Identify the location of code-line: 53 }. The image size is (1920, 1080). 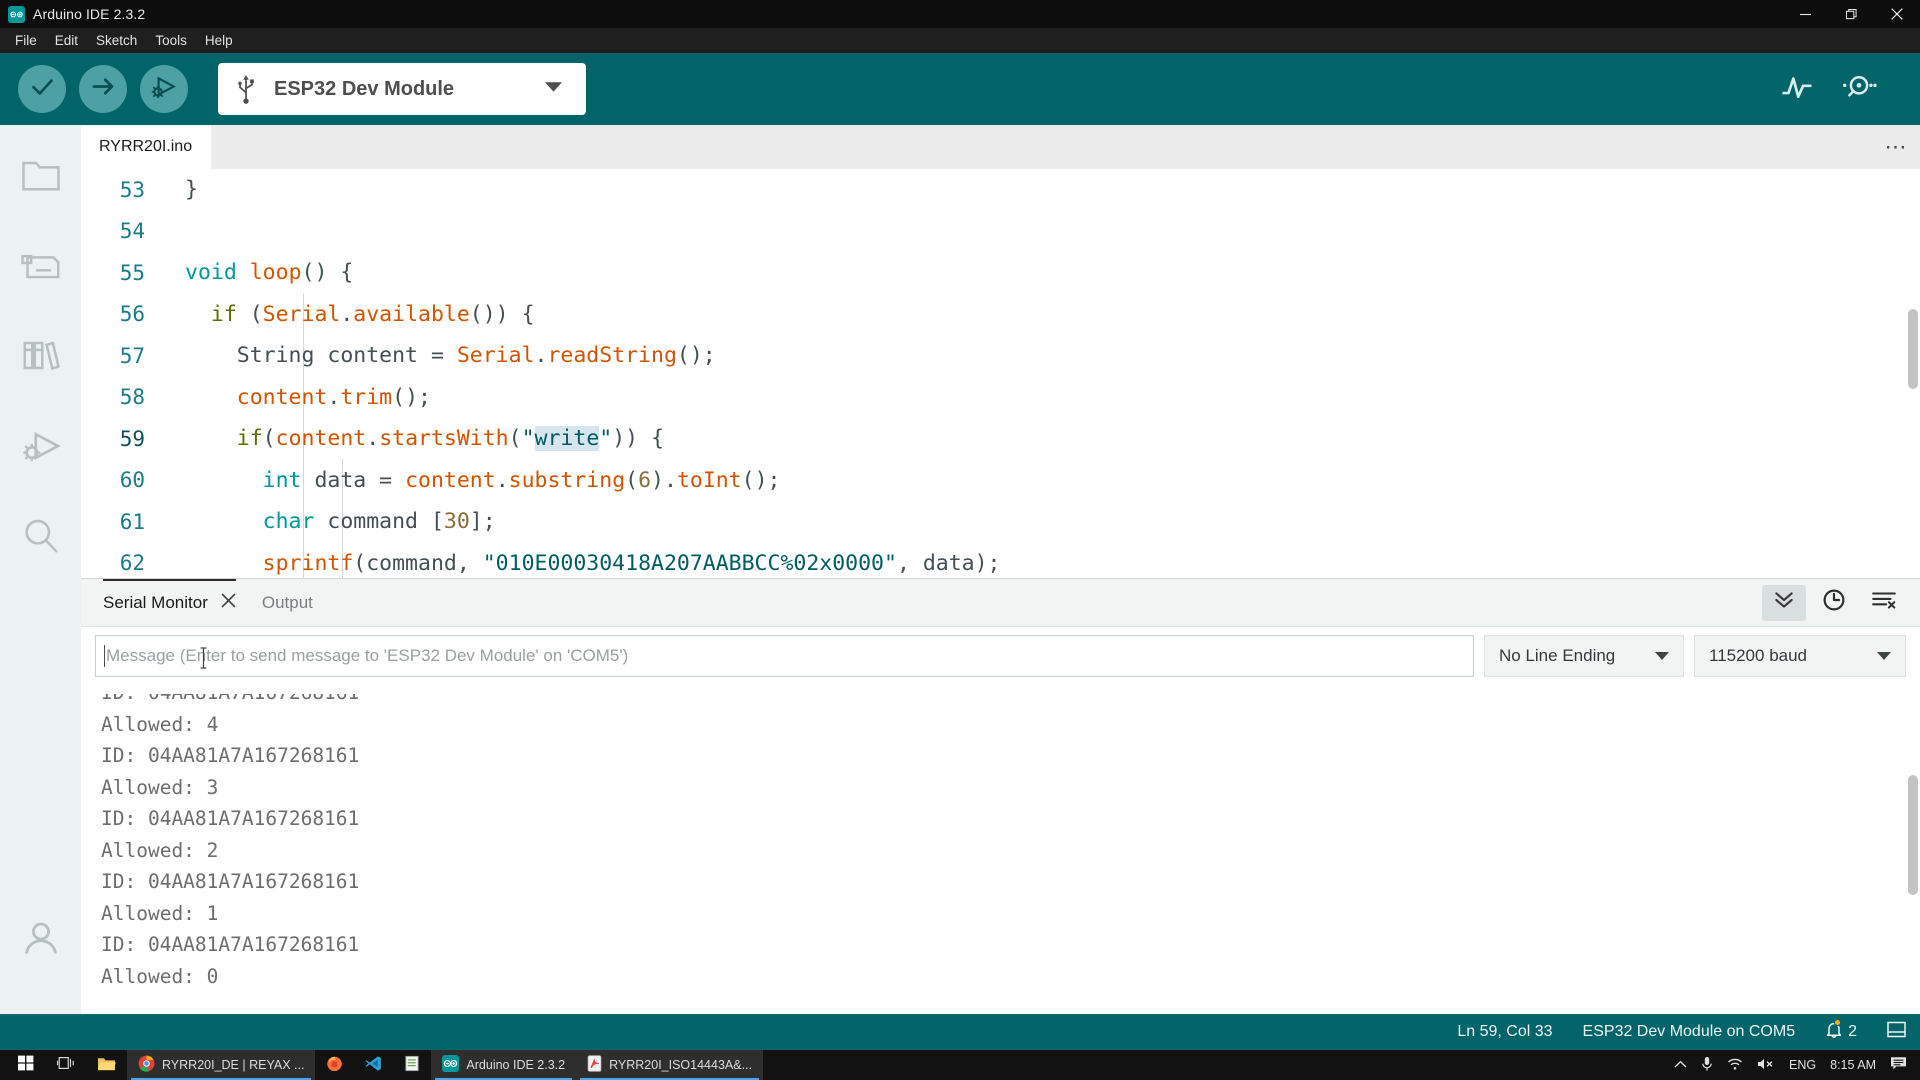
(1000, 190).